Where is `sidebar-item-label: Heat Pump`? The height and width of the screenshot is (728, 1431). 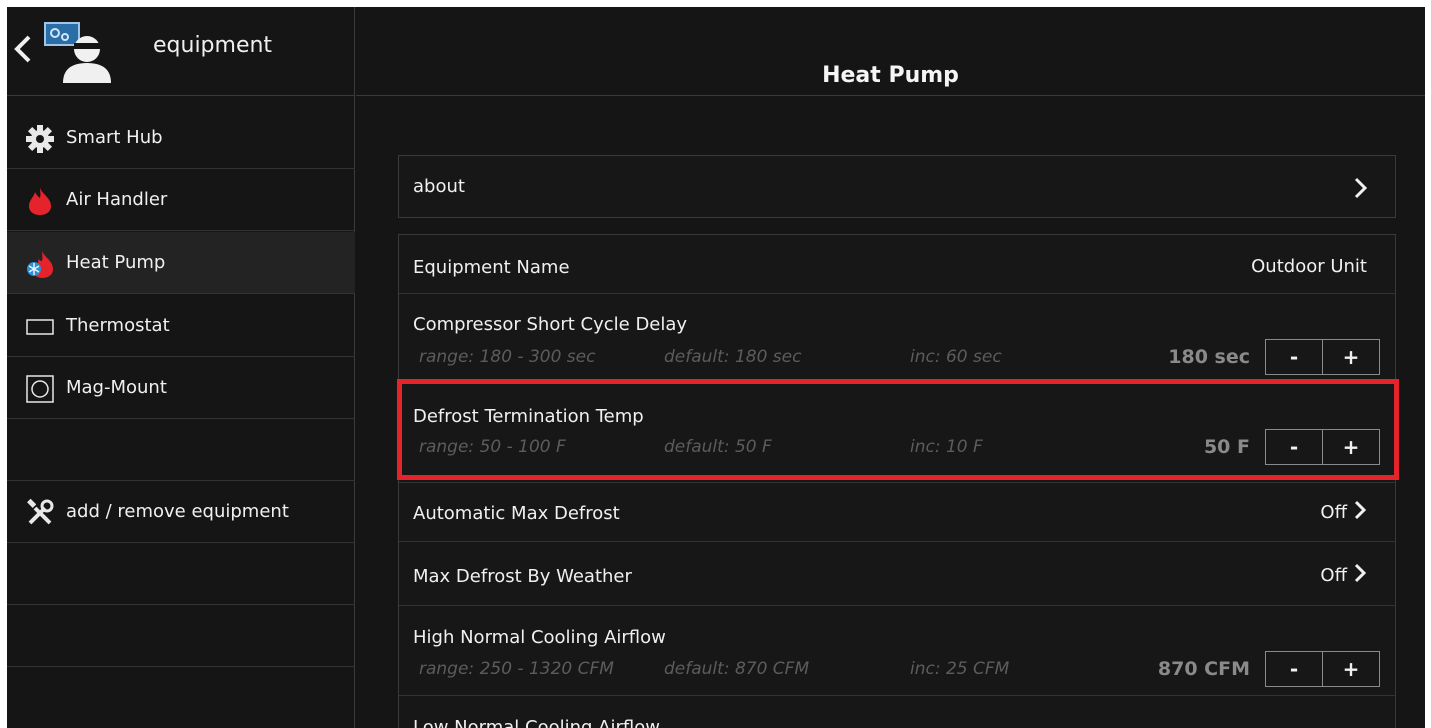
sidebar-item-label: Heat Pump is located at coordinates (116, 262).